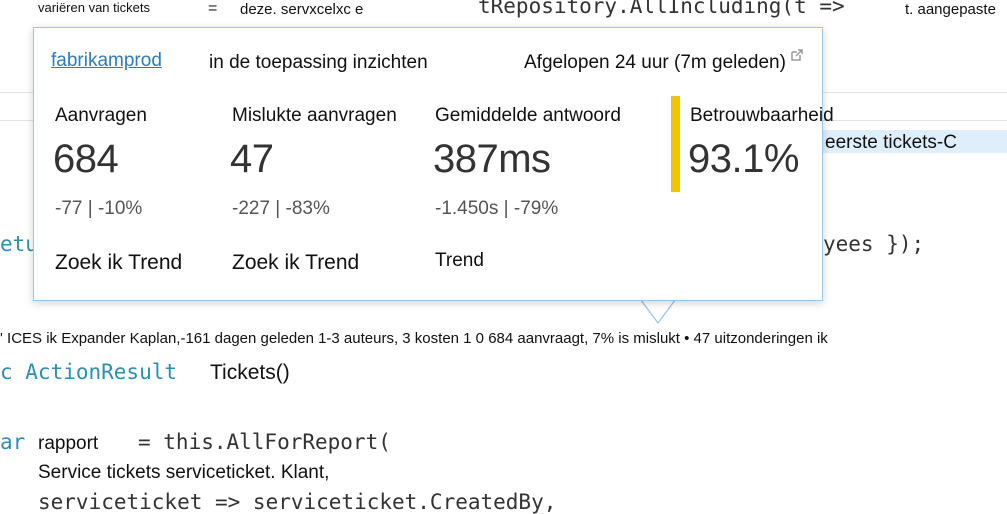  I want to click on var-keyword-partial: ar, so click(13, 442).